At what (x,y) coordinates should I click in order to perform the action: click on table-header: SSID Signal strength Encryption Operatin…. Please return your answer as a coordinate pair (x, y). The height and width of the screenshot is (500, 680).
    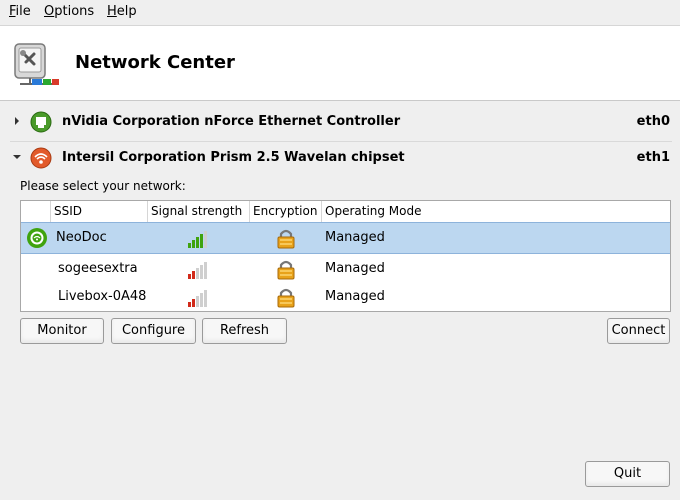
    Looking at the image, I should click on (345, 212).